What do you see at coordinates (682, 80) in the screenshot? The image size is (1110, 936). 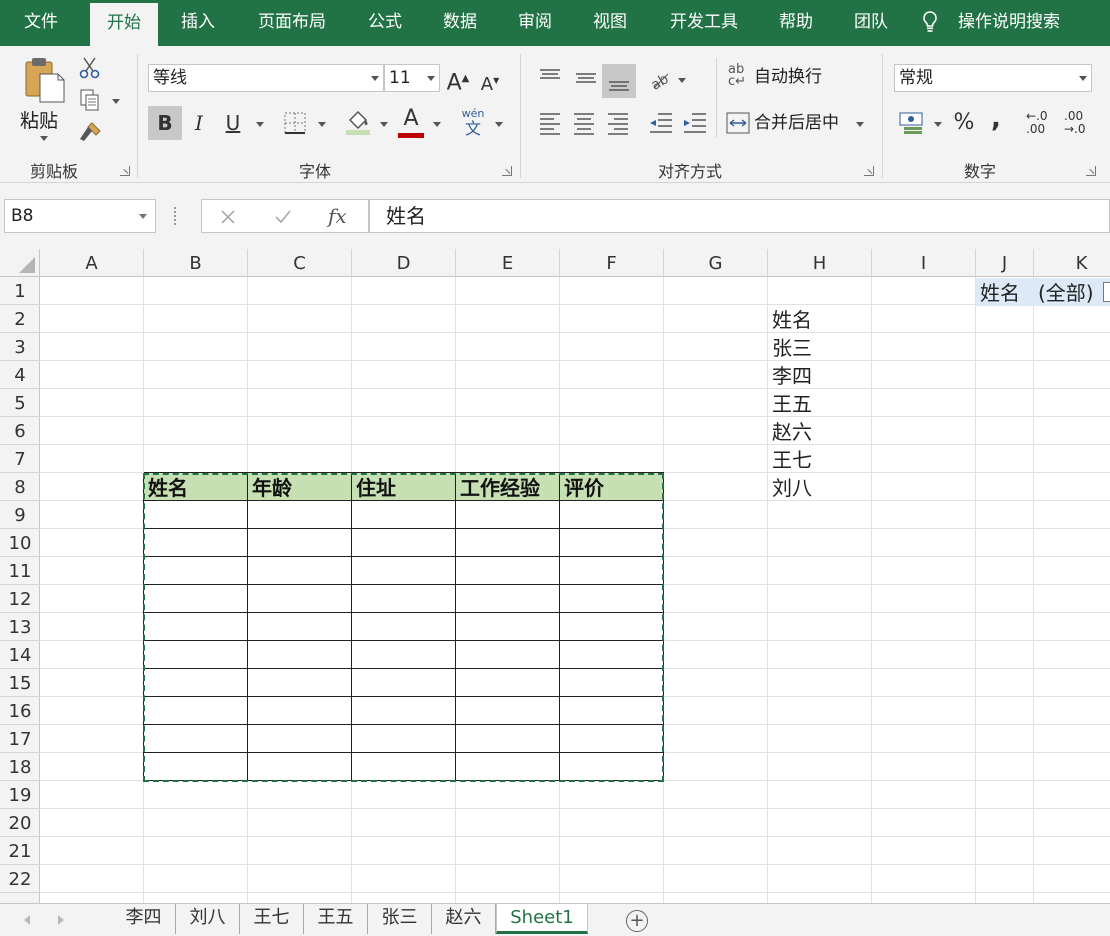 I see `orientation-dropdown-icon` at bounding box center [682, 80].